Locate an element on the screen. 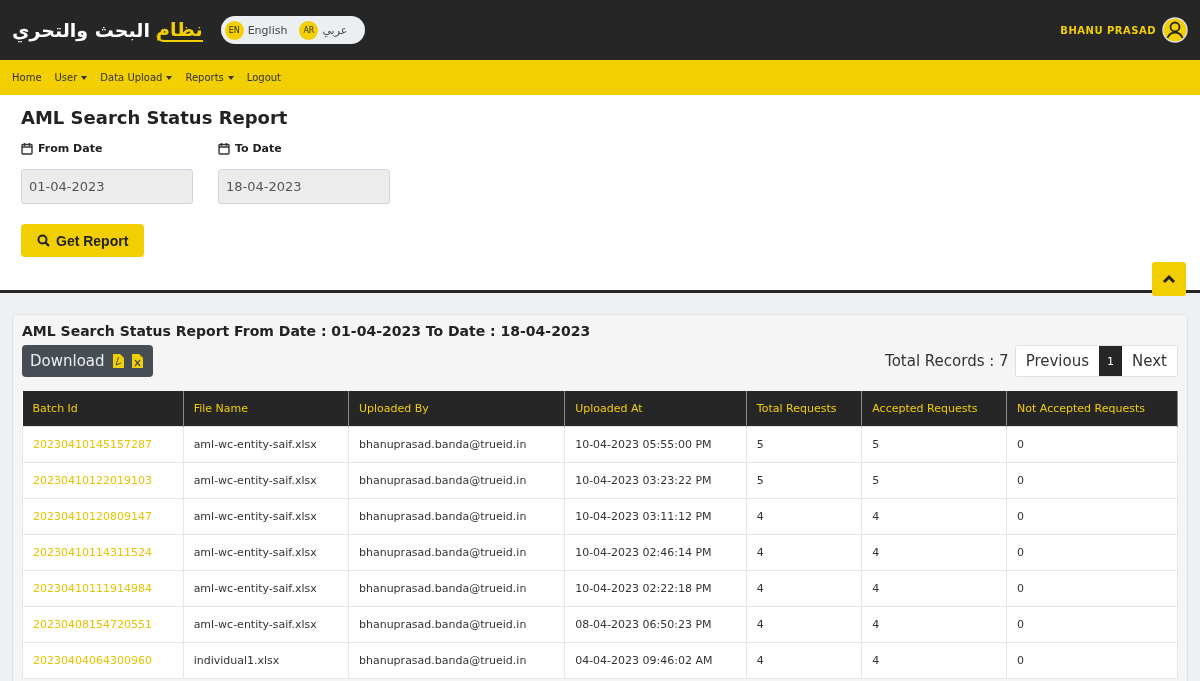 Image resolution: width=1200 pixels, height=681 pixels. chevron-up-icon is located at coordinates (1169, 279).